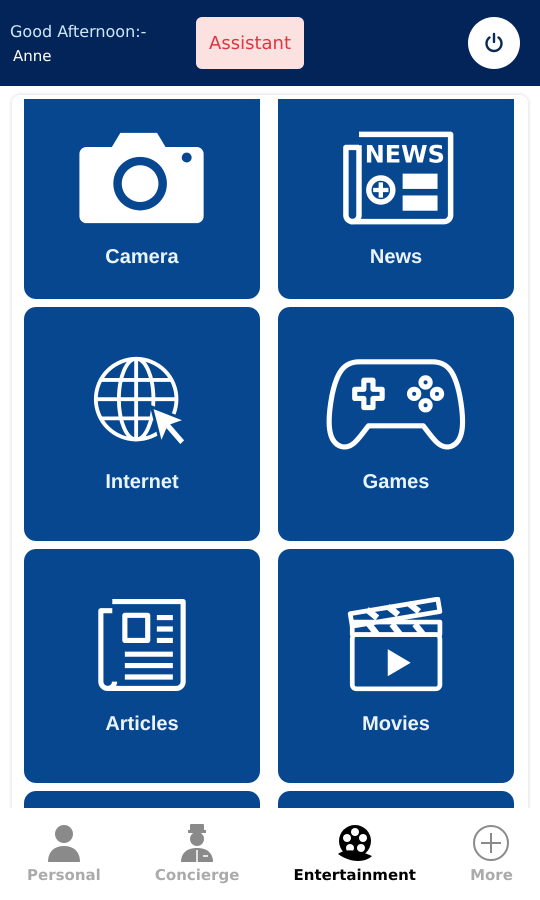 The image size is (540, 900). I want to click on add-icon, so click(491, 843).